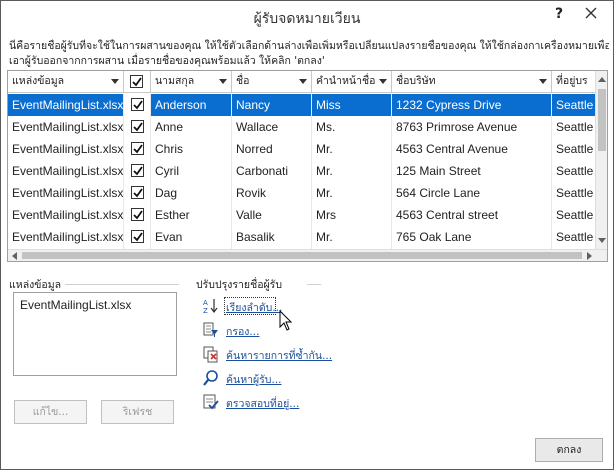  Describe the element at coordinates (352, 82) in the screenshot. I see `column-header-title: คำนำหน้าชื่อ` at that location.